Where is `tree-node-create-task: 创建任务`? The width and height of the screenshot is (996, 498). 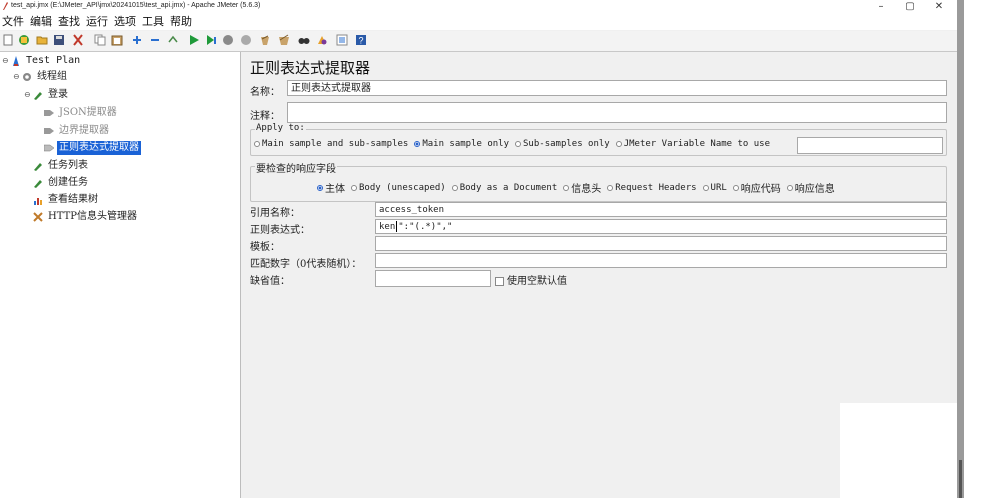 tree-node-create-task: 创建任务 is located at coordinates (61, 183).